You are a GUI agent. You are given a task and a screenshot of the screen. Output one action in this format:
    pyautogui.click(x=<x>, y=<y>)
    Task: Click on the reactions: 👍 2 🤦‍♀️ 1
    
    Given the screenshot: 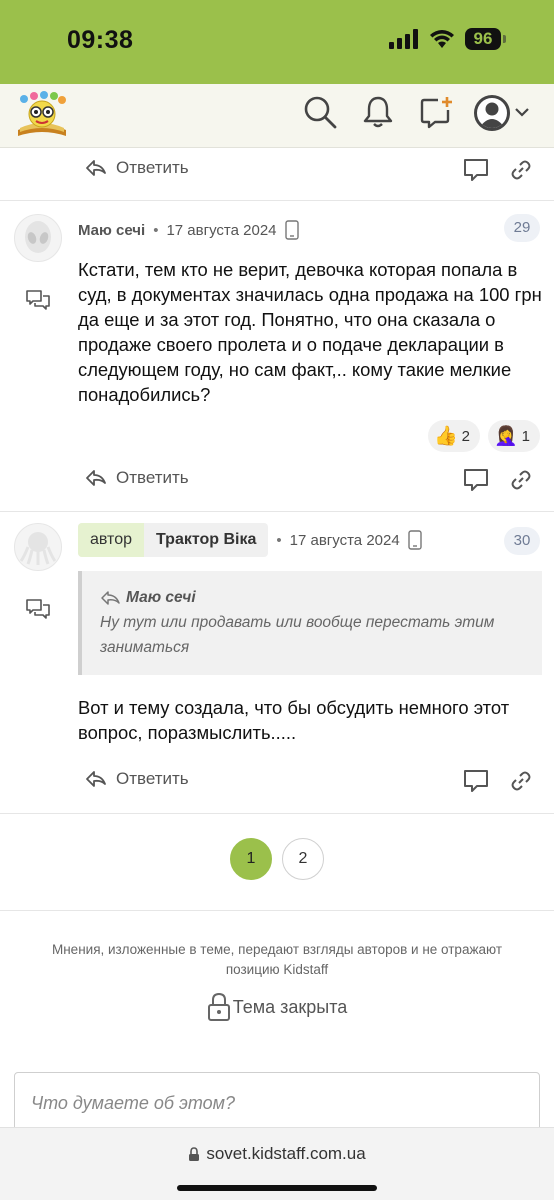 What is the action you would take?
    pyautogui.click(x=483, y=436)
    